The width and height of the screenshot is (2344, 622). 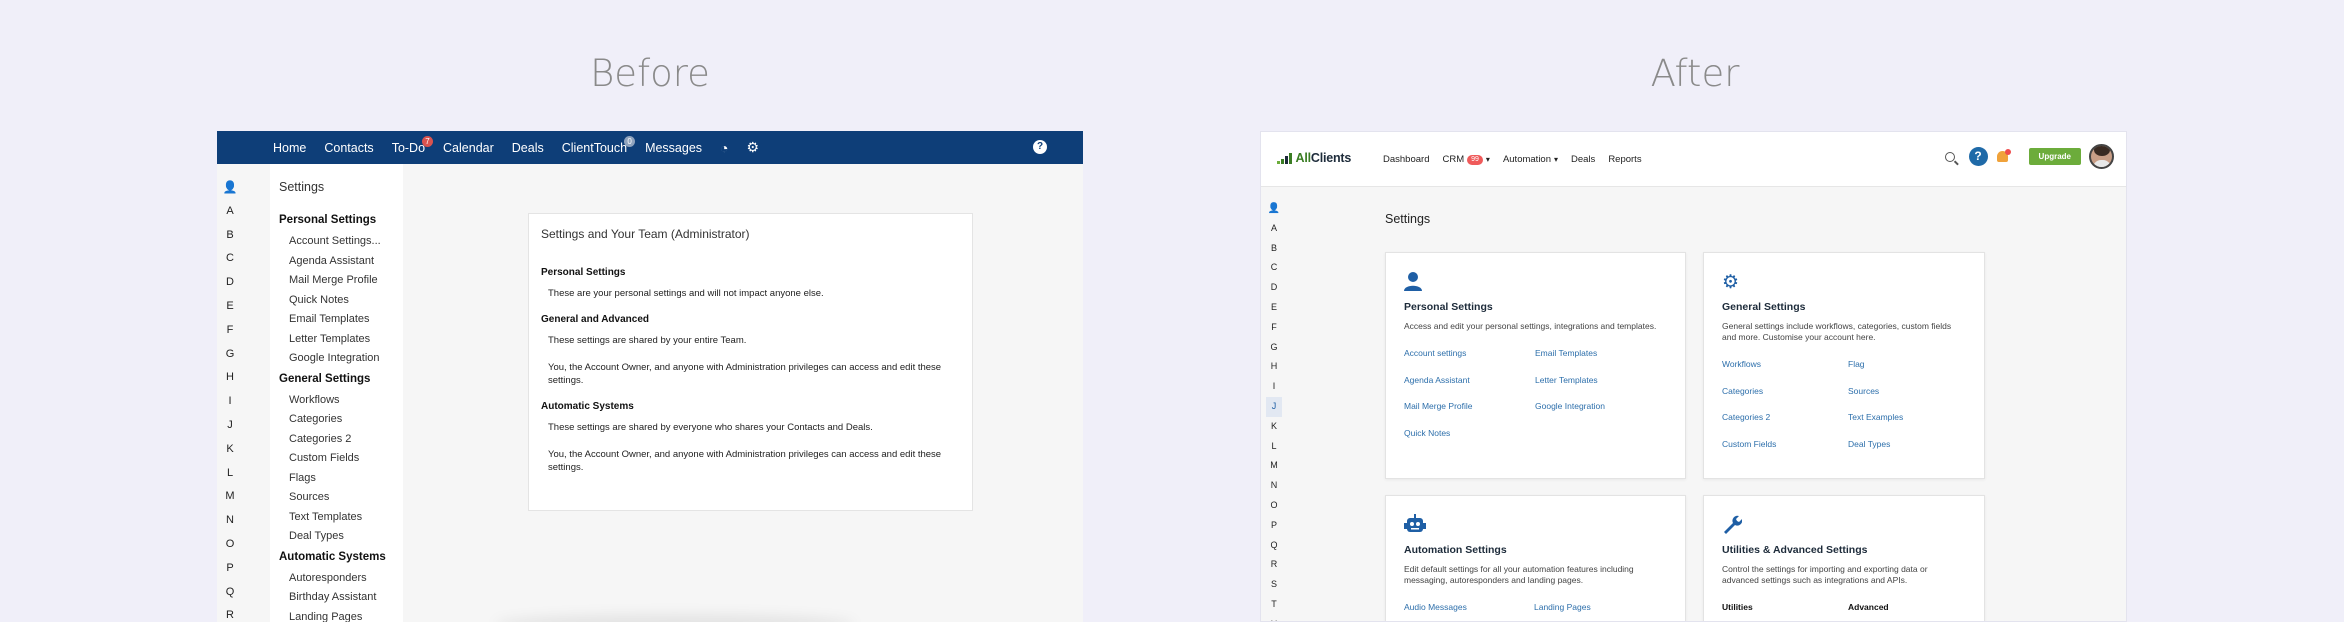 What do you see at coordinates (1274, 585) in the screenshot?
I see `letter-s: S` at bounding box center [1274, 585].